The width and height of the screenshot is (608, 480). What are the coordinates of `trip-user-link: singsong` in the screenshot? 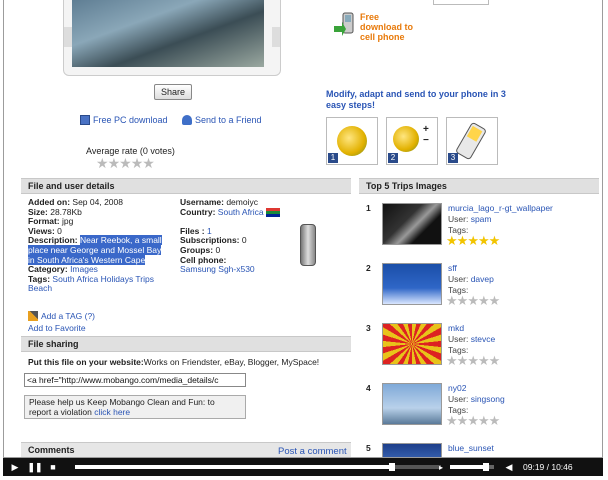 It's located at (488, 399).